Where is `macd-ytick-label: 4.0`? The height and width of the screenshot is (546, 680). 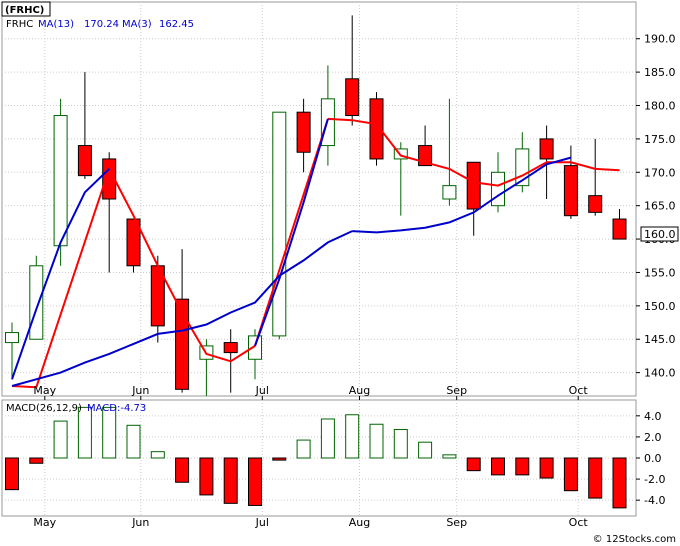
macd-ytick-label: 4.0 is located at coordinates (653, 416).